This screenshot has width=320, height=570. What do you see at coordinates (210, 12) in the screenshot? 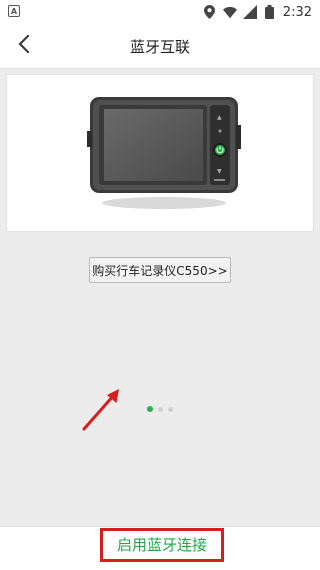
I see `location-icon` at bounding box center [210, 12].